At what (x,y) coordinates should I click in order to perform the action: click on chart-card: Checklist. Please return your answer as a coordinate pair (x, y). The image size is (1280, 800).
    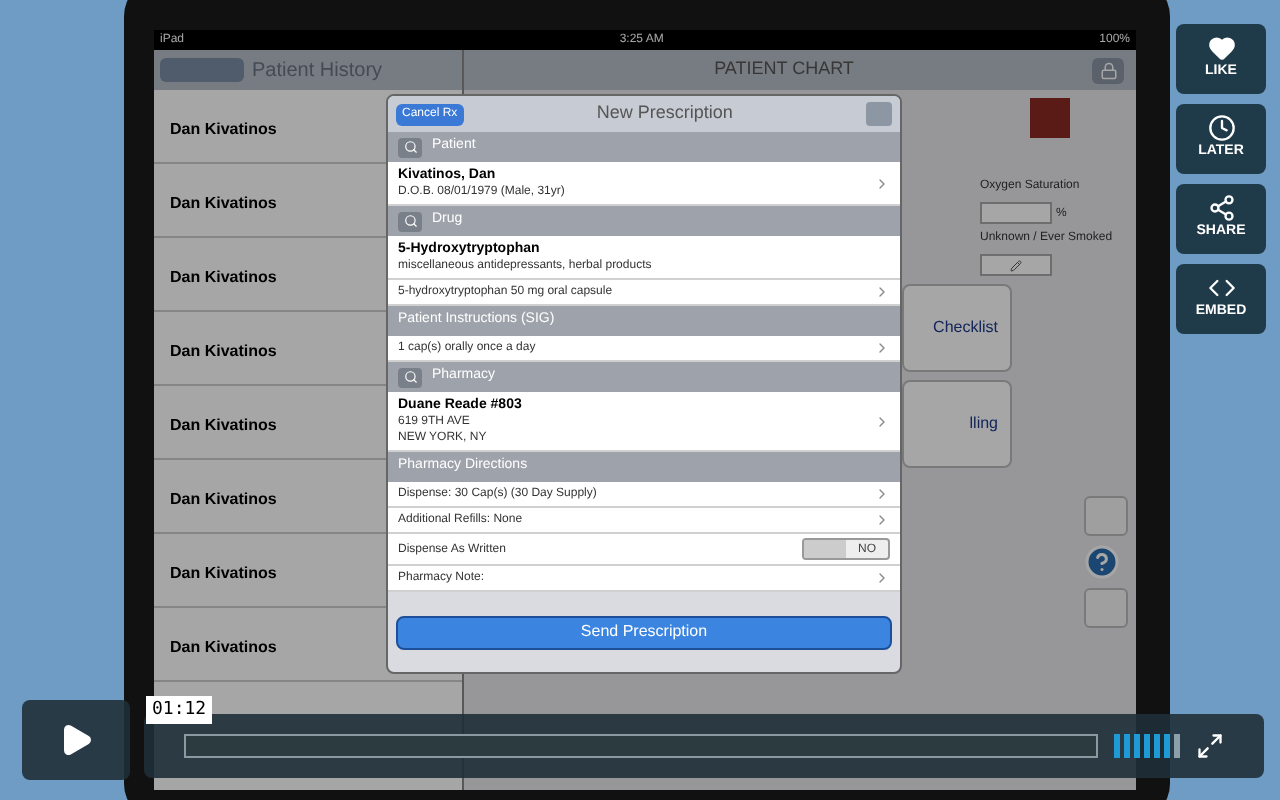
    Looking at the image, I should click on (957, 328).